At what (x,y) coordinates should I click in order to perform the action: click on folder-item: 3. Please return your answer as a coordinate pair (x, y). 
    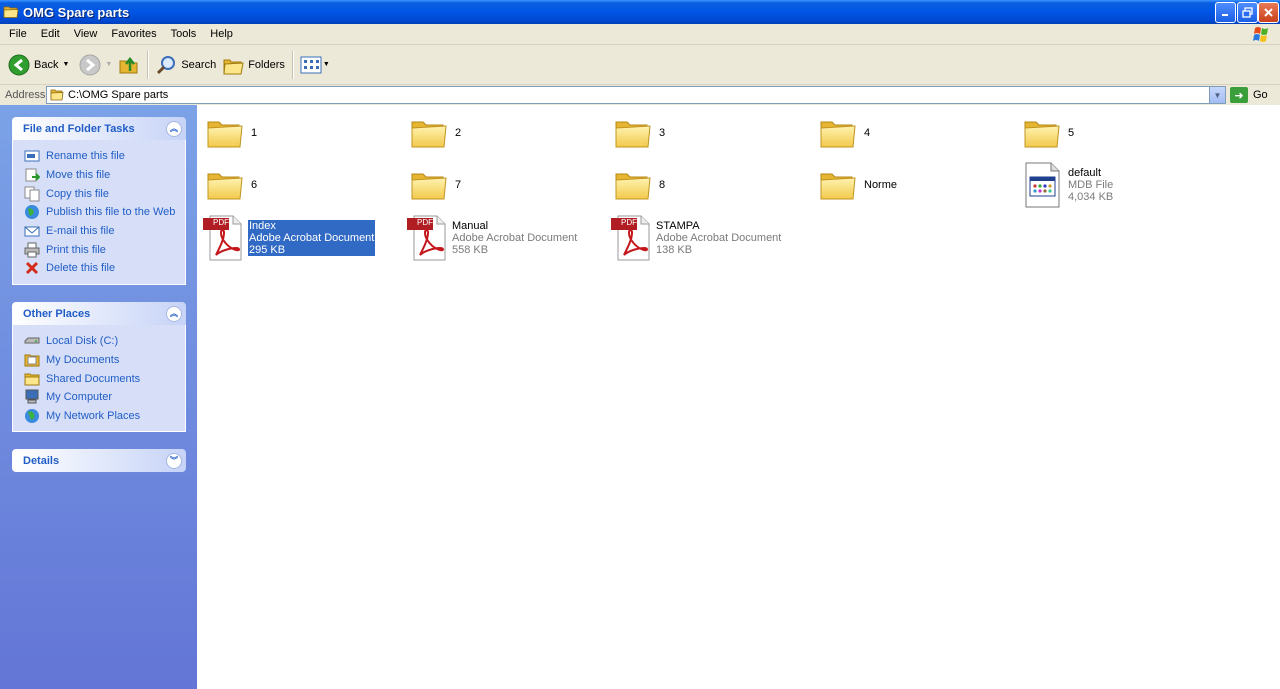
    Looking at the image, I should click on (639, 133).